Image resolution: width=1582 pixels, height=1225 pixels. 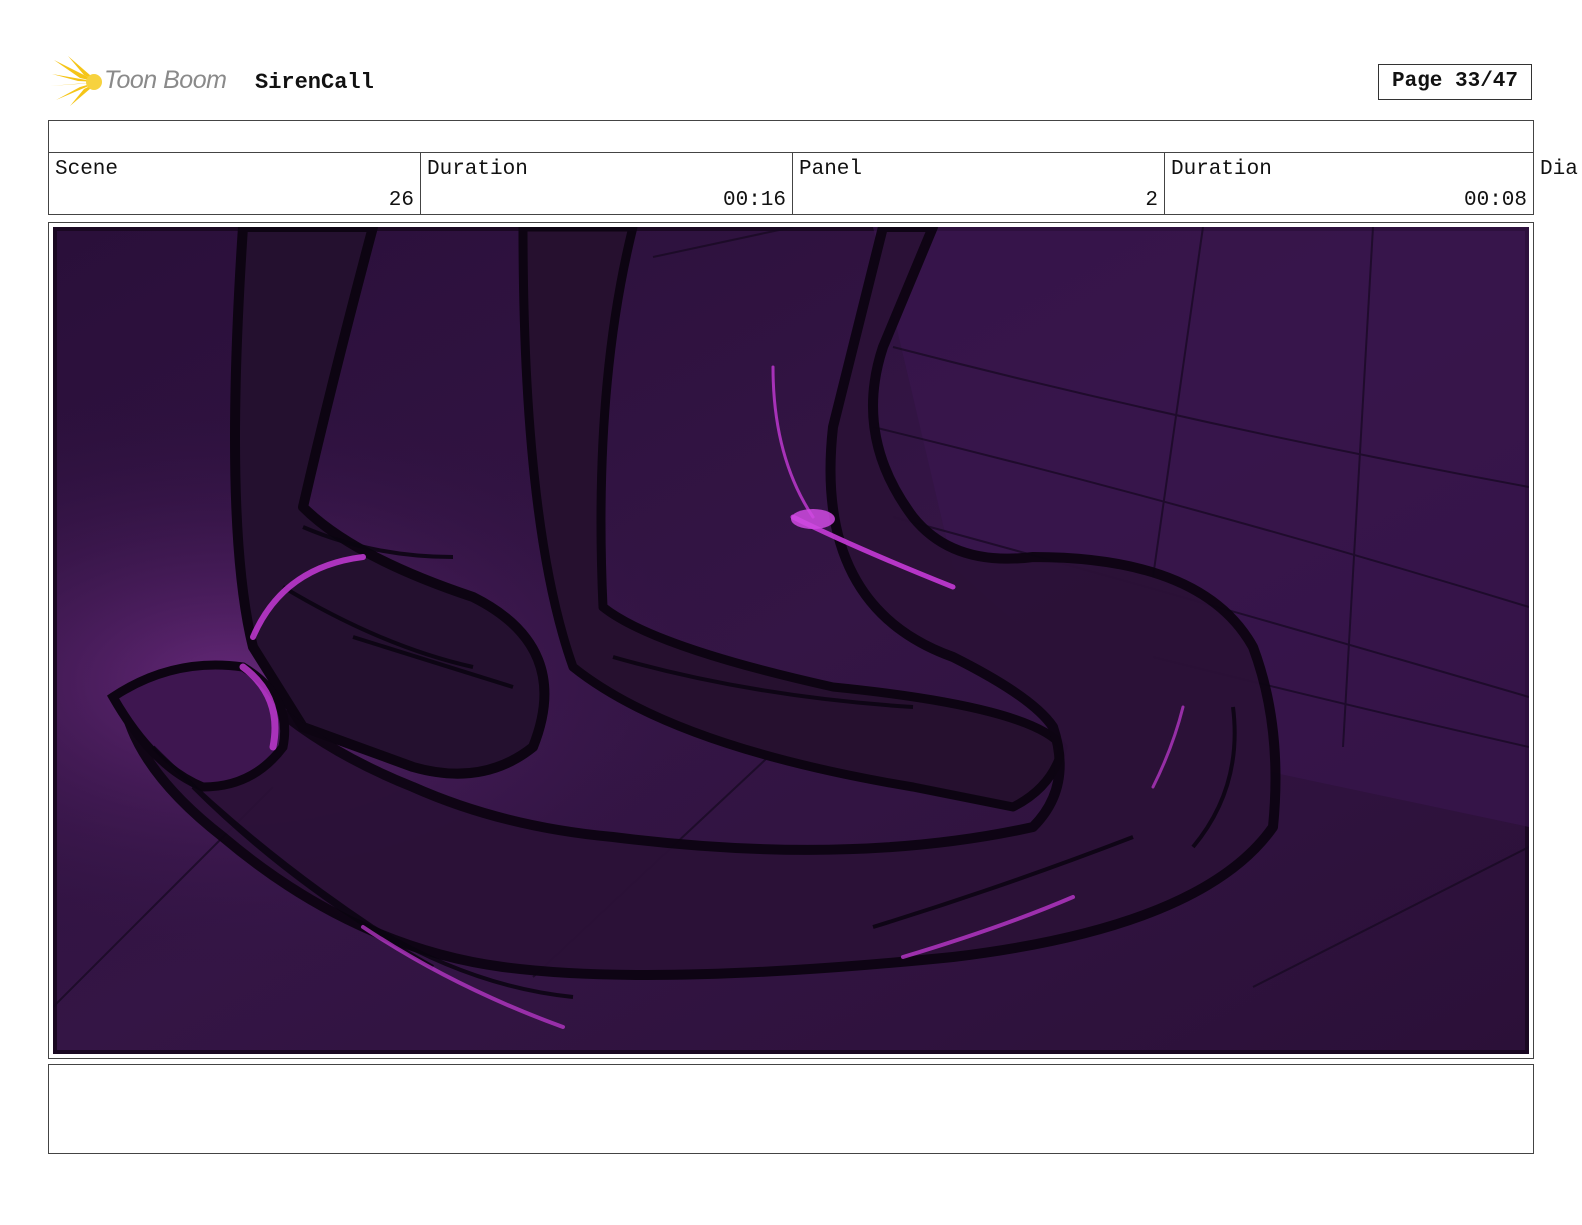 I want to click on scene-cell: Scene 26, so click(x=234, y=183).